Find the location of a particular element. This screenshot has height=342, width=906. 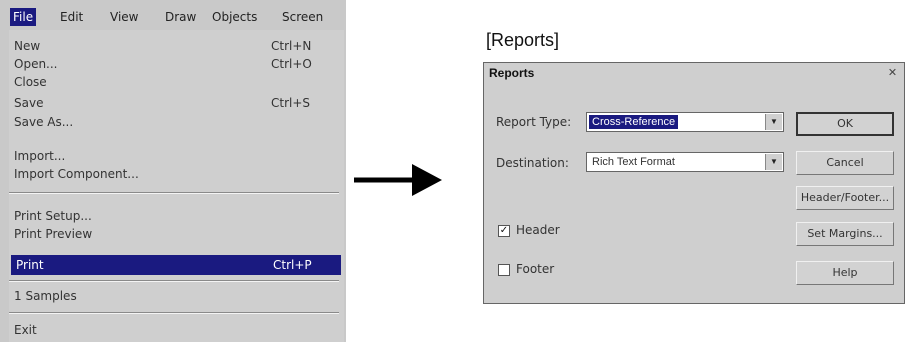

menu-item-print: Print Ctrl+P is located at coordinates (176, 265).